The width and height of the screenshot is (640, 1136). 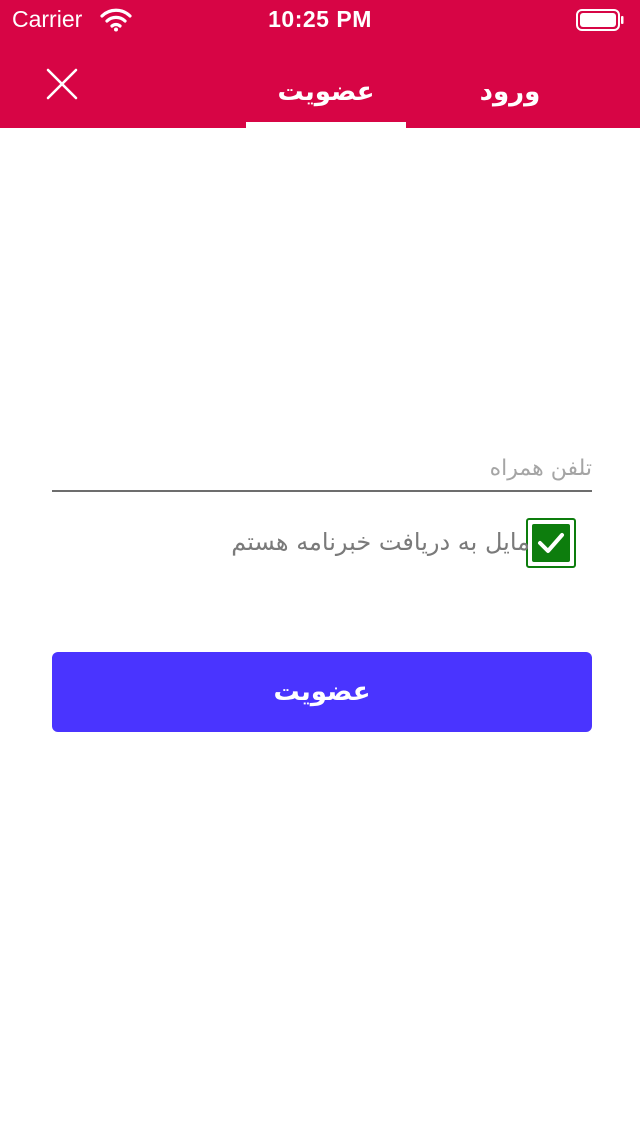 I want to click on newsletter-checkbox, so click(x=551, y=543).